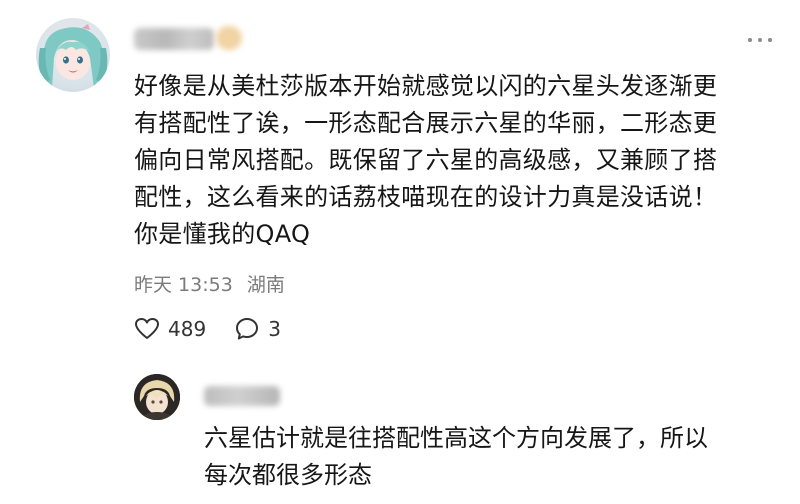 Image resolution: width=800 pixels, height=504 pixels. Describe the element at coordinates (247, 329) in the screenshot. I see `comment-bubble-icon` at that location.